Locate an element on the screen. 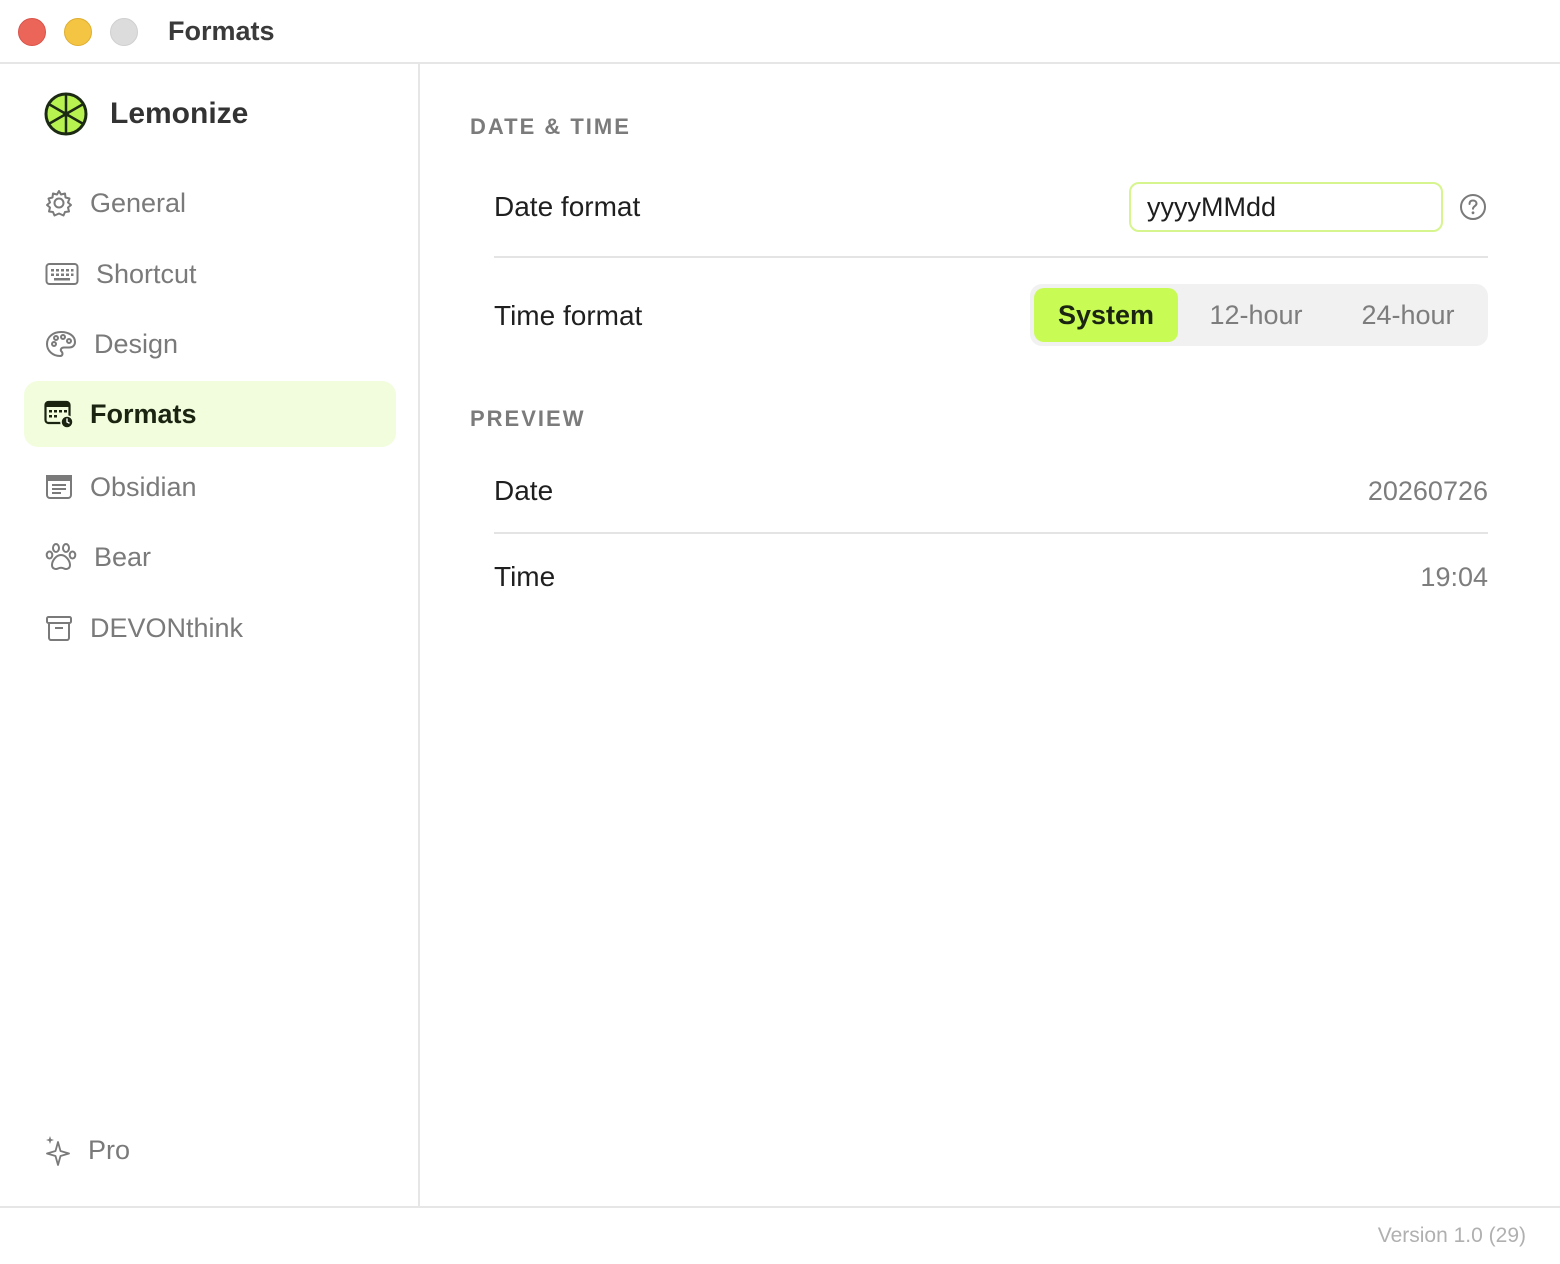  sidebar-item-pro: Pro is located at coordinates (87, 1150).